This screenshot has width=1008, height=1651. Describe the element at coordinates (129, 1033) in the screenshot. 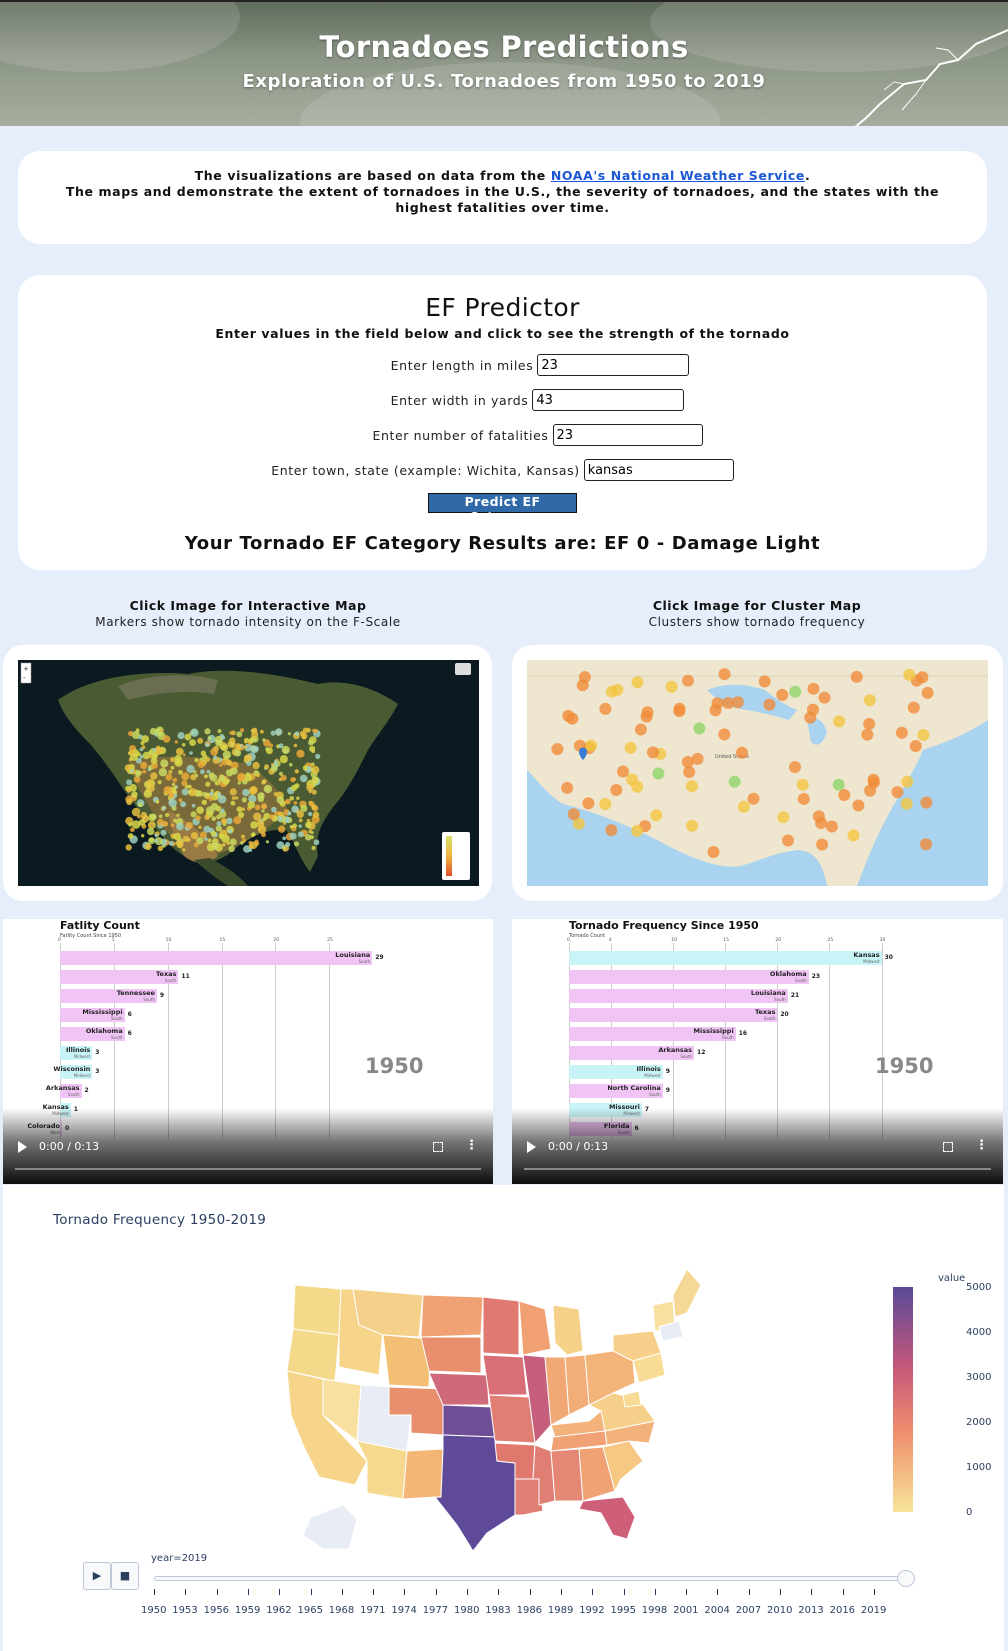

I see `bar-value: 6` at that location.